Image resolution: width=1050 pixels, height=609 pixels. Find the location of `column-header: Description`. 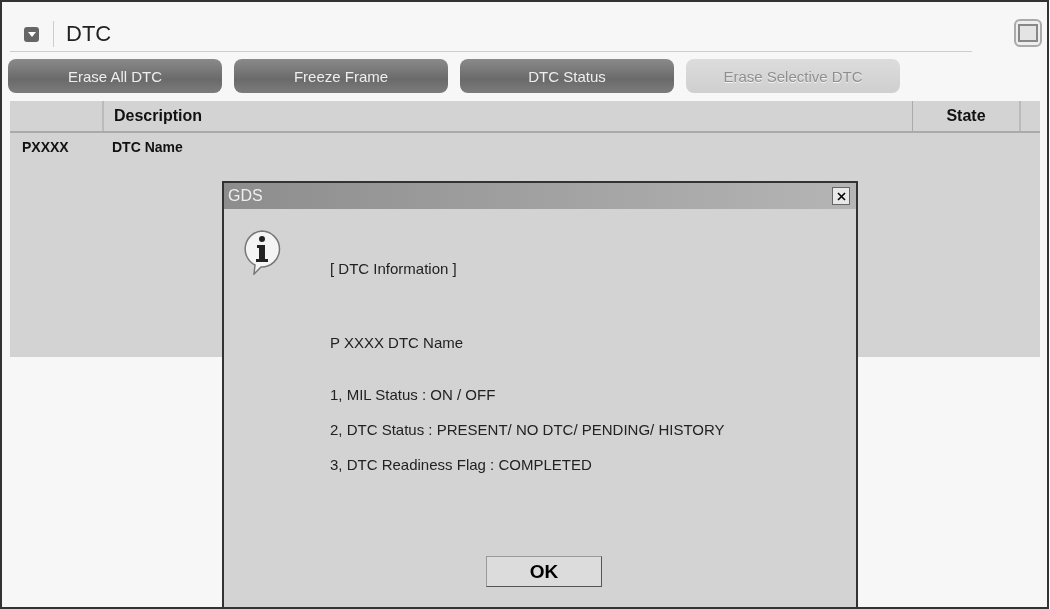

column-header: Description is located at coordinates (158, 116).